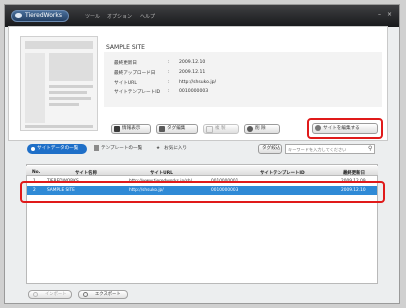 The image size is (406, 308). I want to click on tag-icon, so click(162, 129).